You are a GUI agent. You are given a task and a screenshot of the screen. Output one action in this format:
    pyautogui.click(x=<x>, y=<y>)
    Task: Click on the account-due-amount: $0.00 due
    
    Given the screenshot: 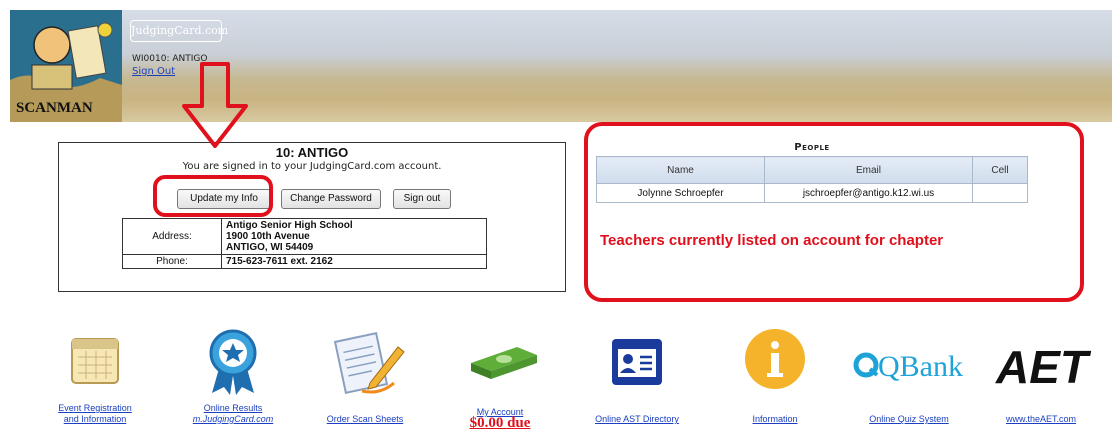 What is the action you would take?
    pyautogui.click(x=500, y=423)
    